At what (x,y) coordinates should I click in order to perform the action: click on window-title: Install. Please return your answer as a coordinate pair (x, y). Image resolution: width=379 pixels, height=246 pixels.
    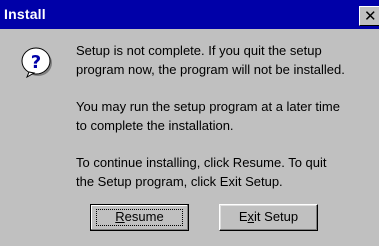
    Looking at the image, I should click on (25, 14).